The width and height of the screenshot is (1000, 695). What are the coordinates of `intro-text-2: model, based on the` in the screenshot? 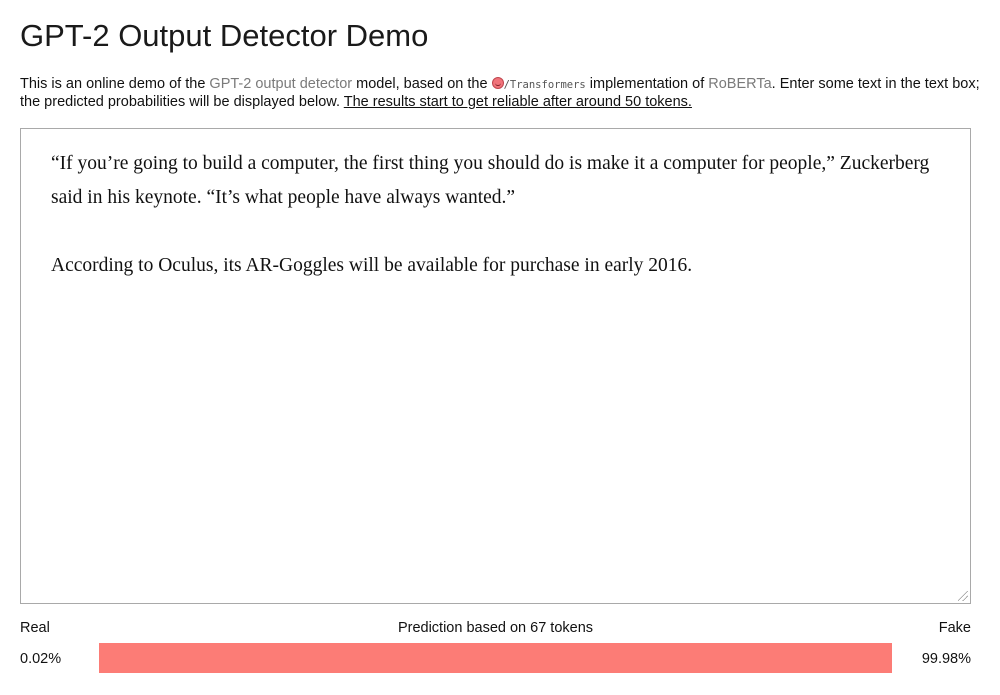 It's located at (422, 84).